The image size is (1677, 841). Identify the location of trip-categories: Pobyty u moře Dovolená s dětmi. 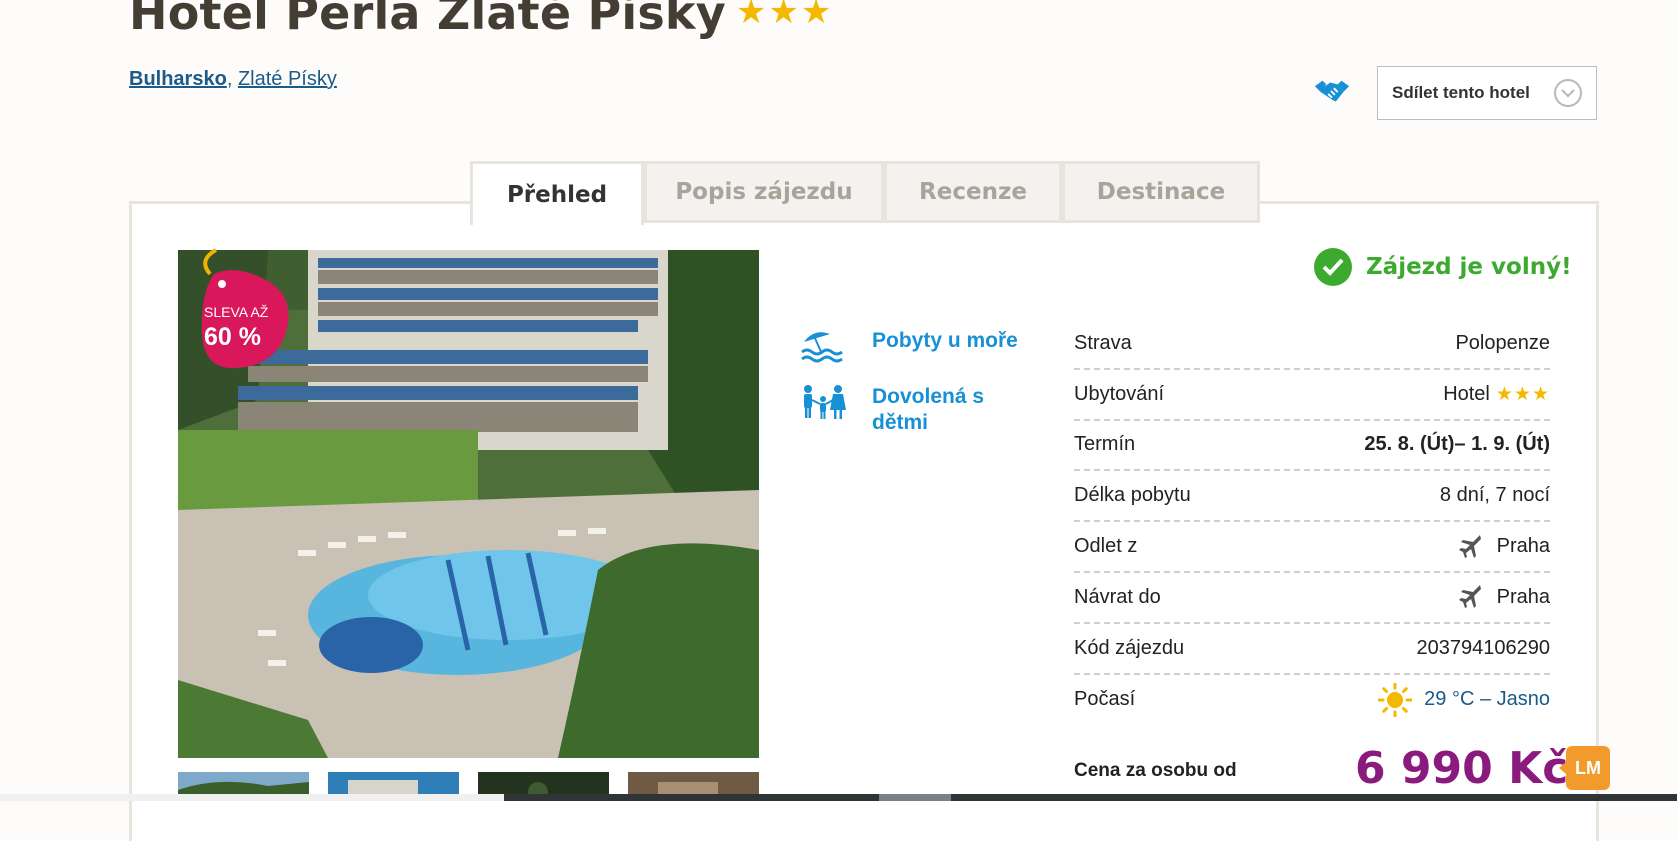
(916, 392).